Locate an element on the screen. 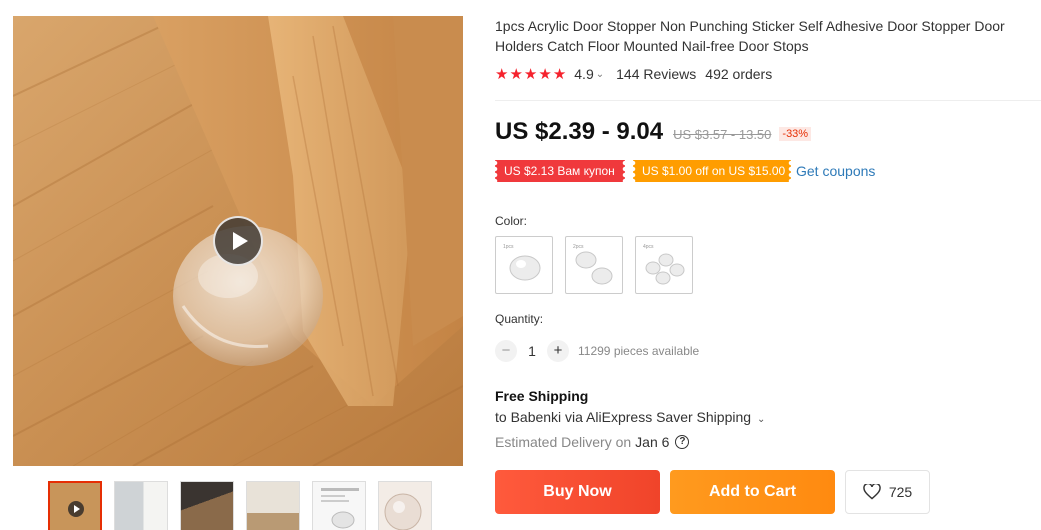 The width and height of the screenshot is (1041, 530). stopper-4pcs-image: 4pcs is located at coordinates (664, 264).